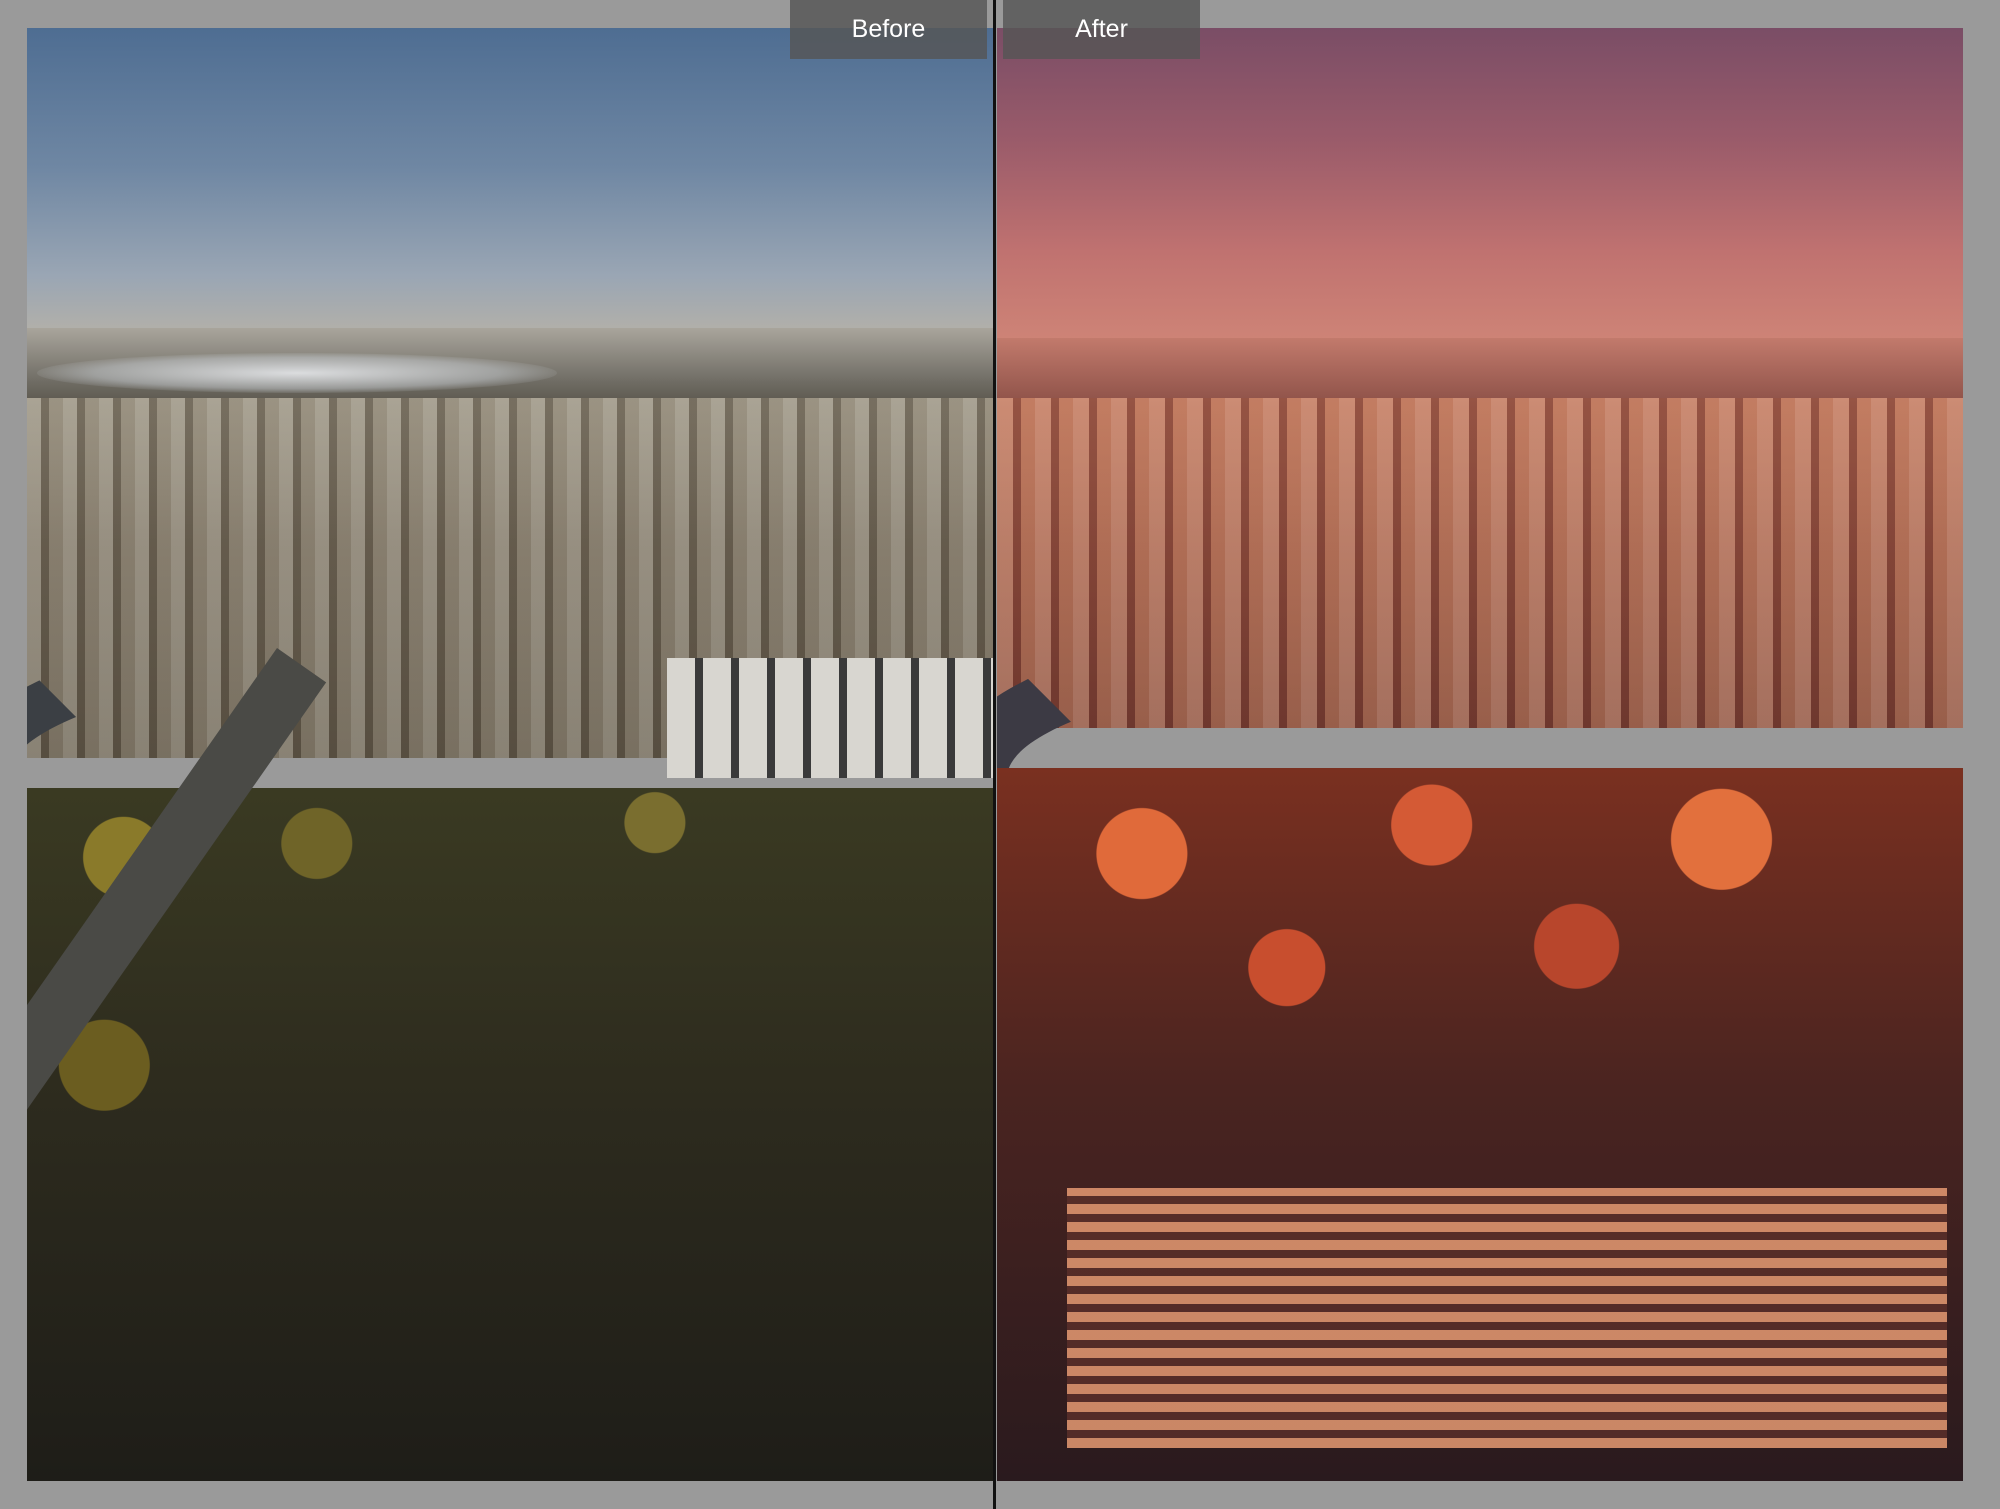 This screenshot has width=2000, height=1509. I want to click on after-buildings, so click(1507, 1318).